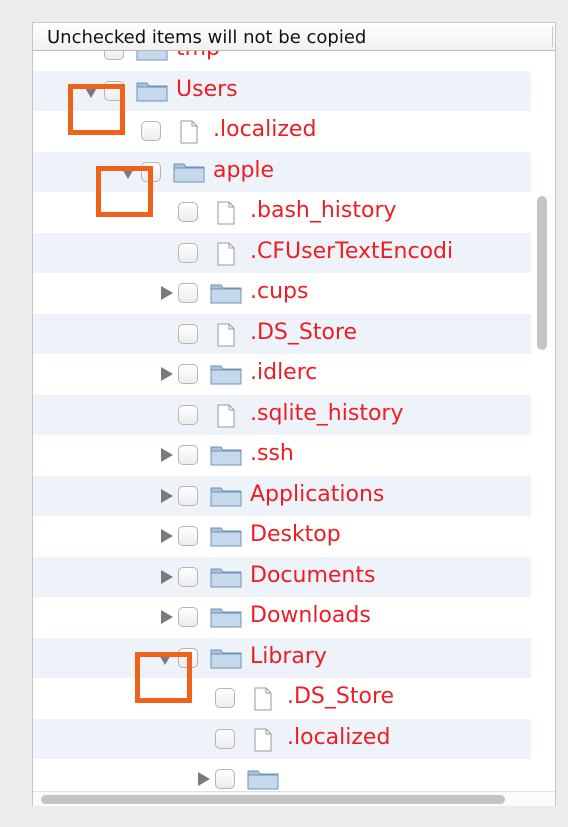 Image resolution: width=568 pixels, height=827 pixels. I want to click on folder-row: Applications, so click(282, 495).